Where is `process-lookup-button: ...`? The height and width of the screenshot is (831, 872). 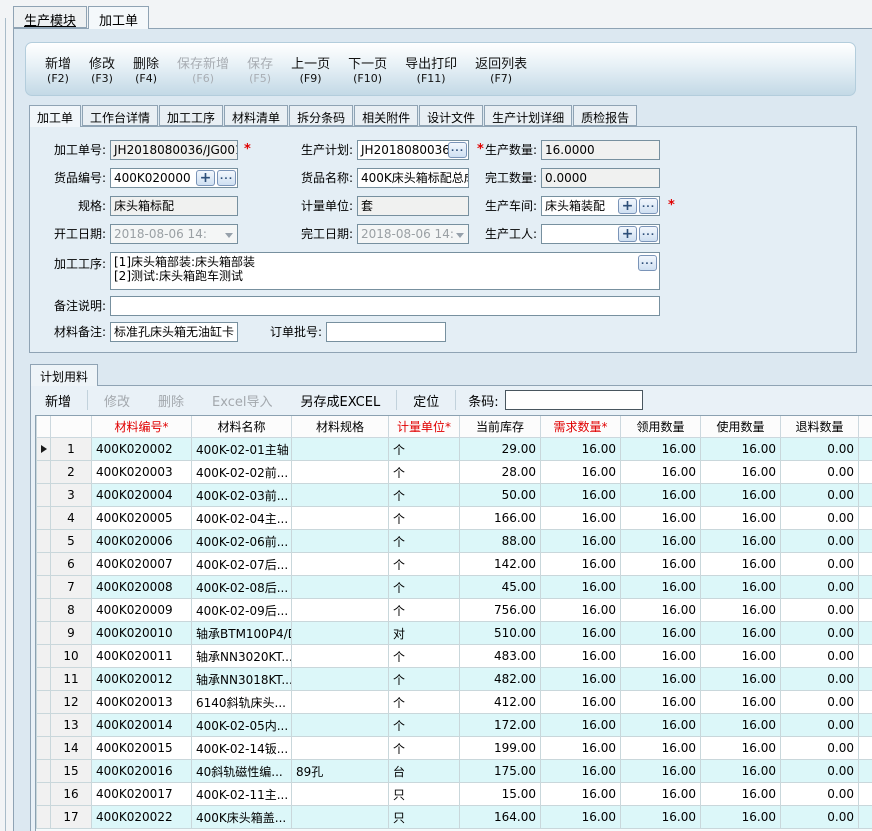
process-lookup-button: ... is located at coordinates (647, 263).